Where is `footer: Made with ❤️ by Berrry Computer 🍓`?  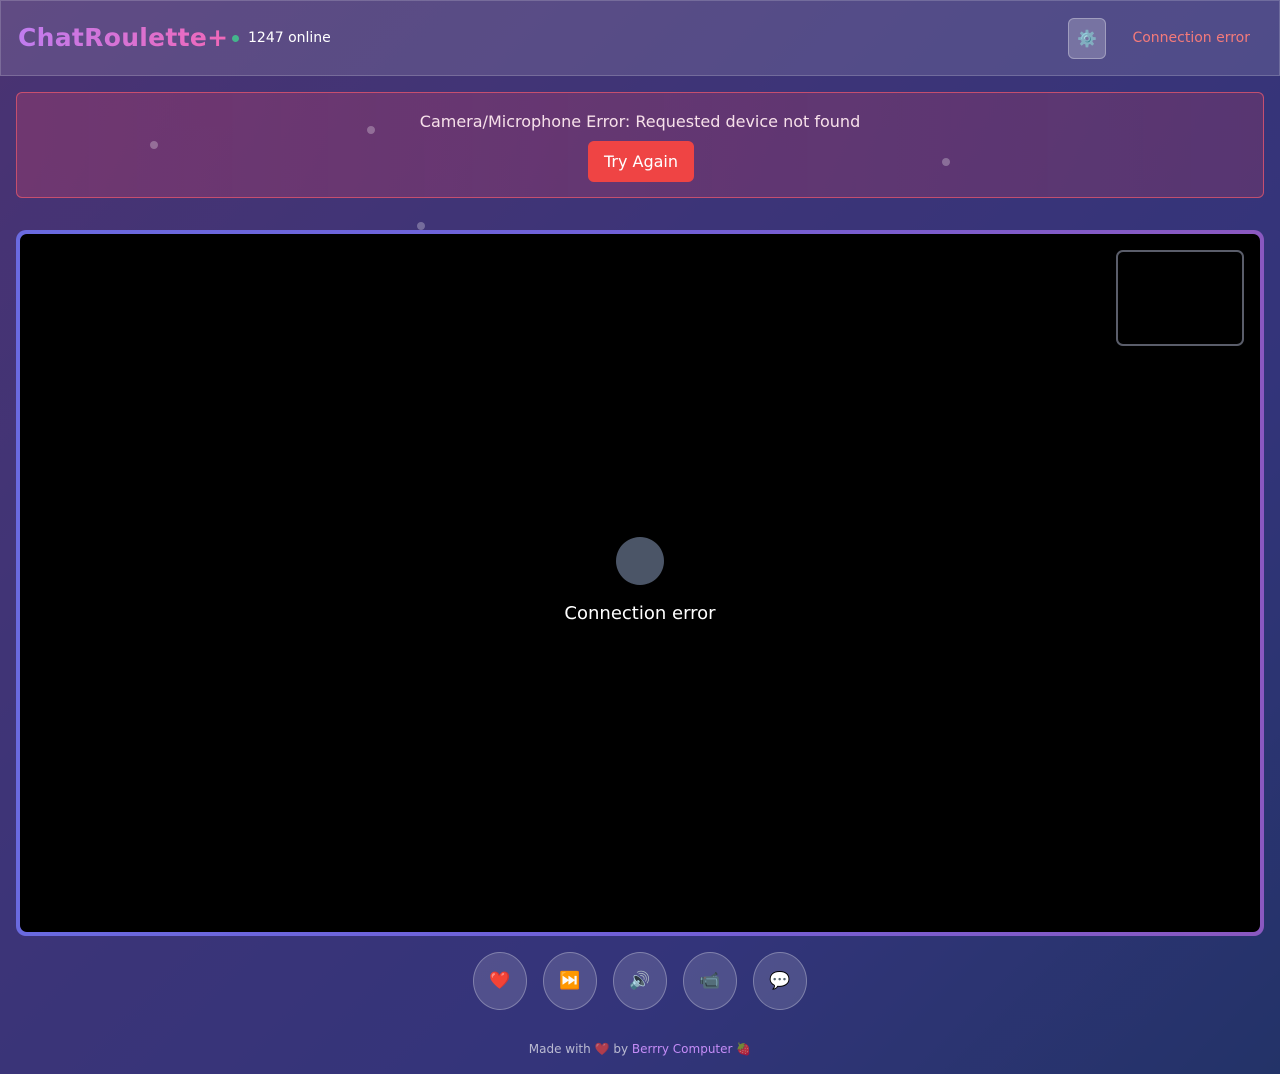
footer: Made with ❤️ by Berrry Computer 🍓 is located at coordinates (640, 1049).